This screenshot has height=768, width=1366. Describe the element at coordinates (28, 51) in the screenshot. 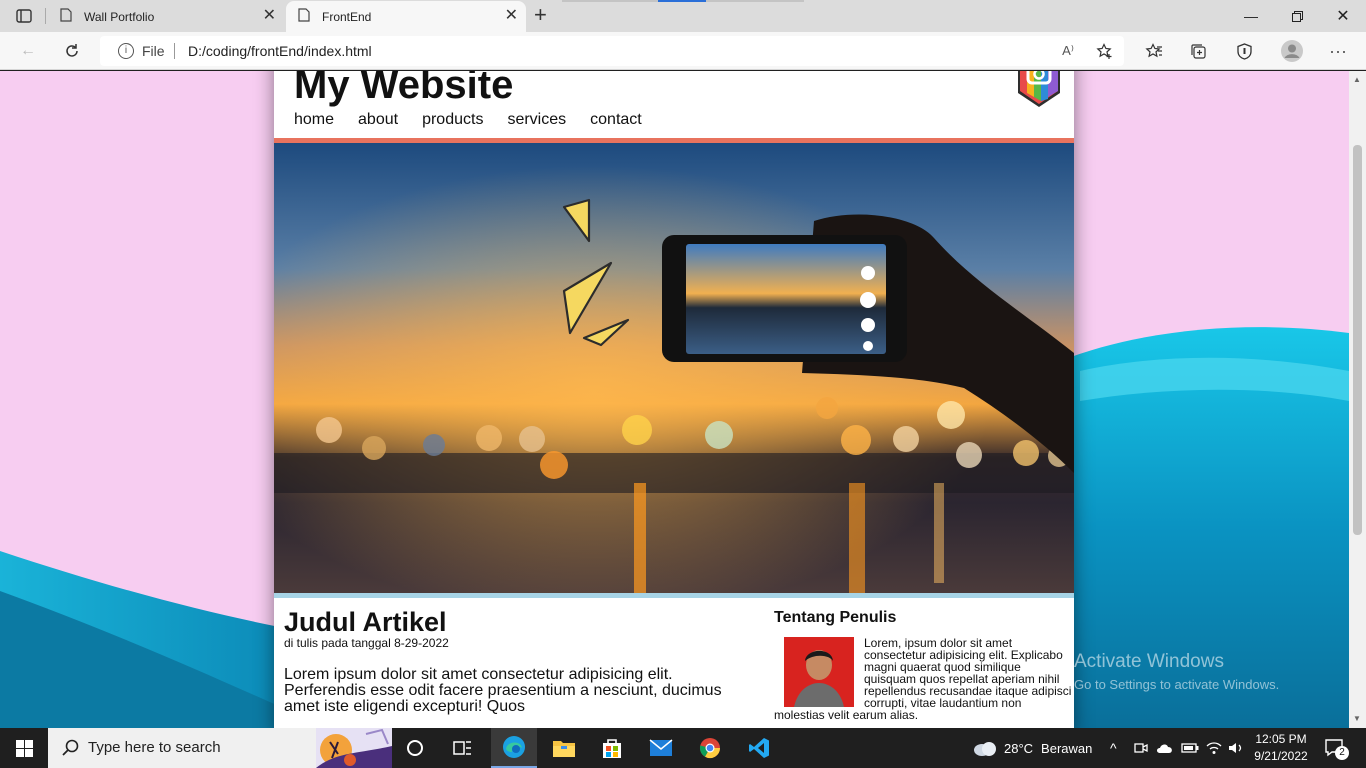

I see `back-icon: ←` at that location.